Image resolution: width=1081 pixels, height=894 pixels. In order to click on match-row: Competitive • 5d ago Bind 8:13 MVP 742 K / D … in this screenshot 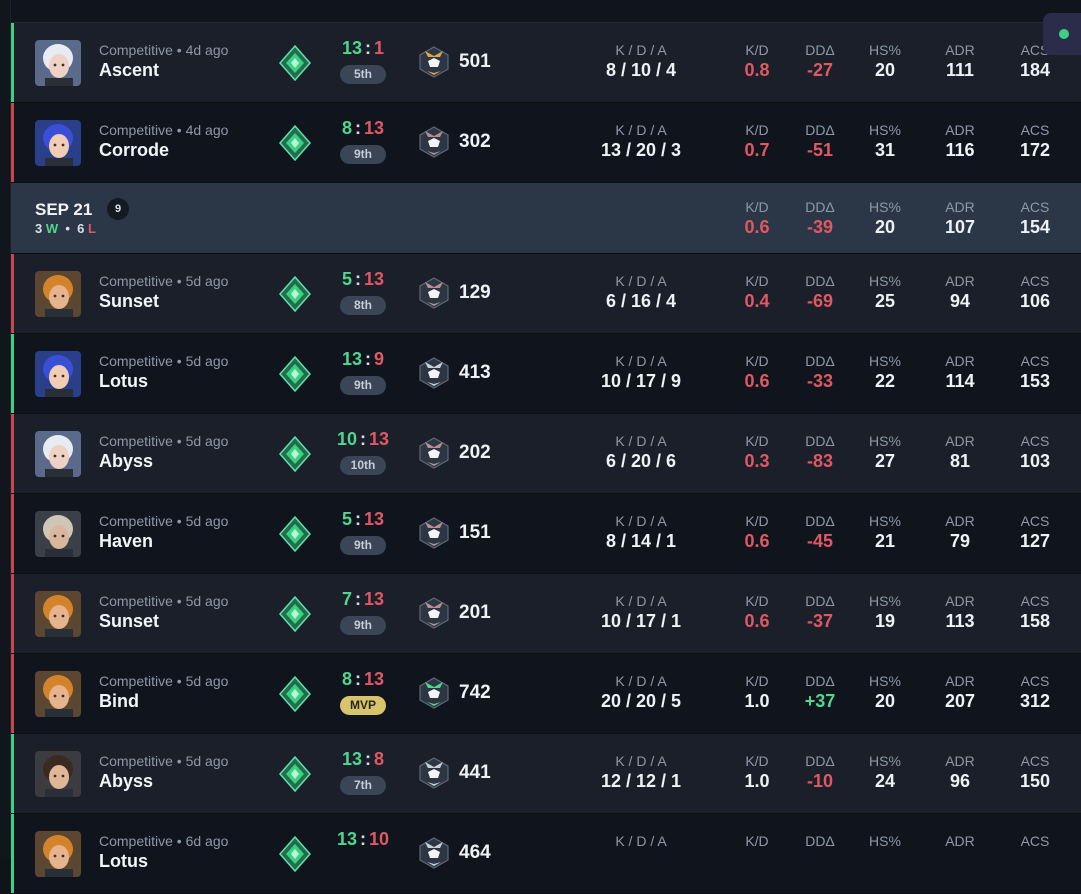, I will do `click(546, 694)`.